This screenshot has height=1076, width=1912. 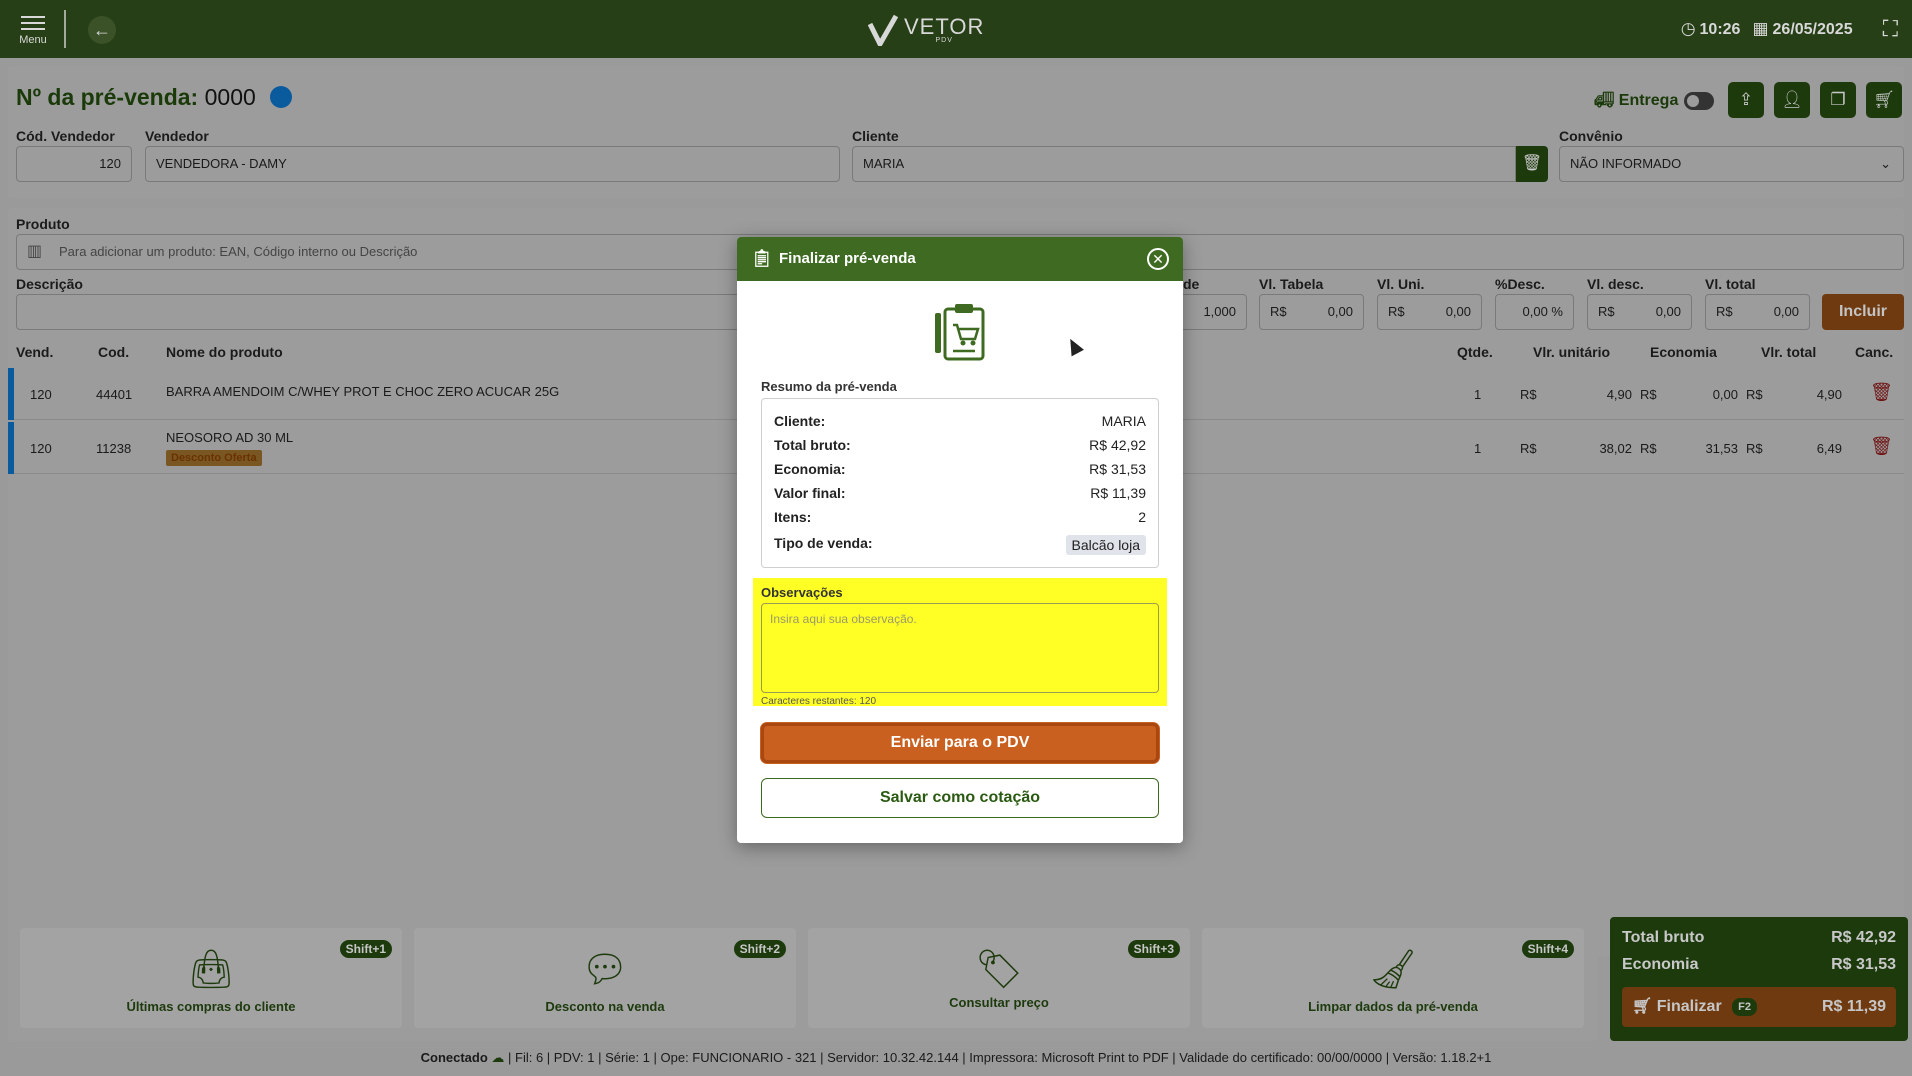 I want to click on consultar-preco-card: Shift+3 🏷︎ Consultar preço, so click(x=999, y=978).